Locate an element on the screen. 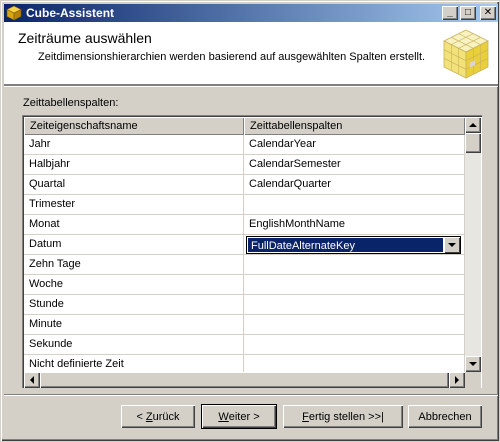 Image resolution: width=500 pixels, height=442 pixels. table-row: Woche is located at coordinates (244, 285).